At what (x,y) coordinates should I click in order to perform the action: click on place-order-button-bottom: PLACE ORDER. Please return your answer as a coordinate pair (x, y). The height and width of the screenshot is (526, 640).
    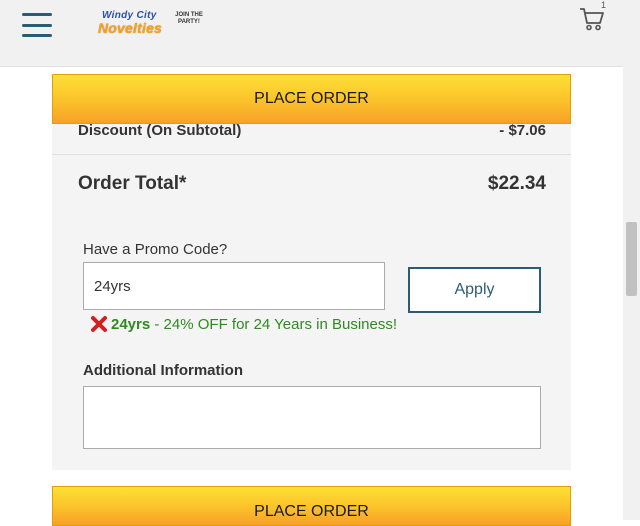
    Looking at the image, I should click on (311, 506).